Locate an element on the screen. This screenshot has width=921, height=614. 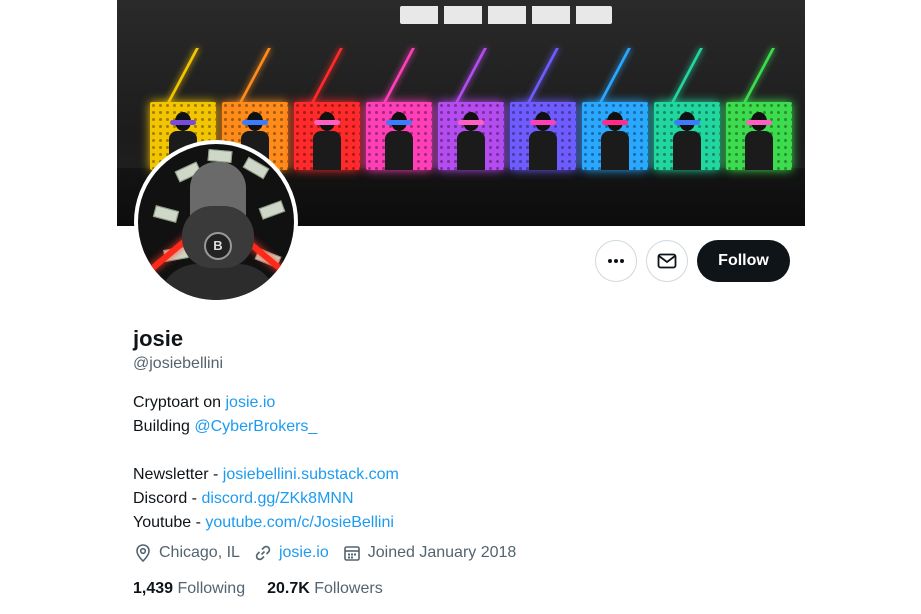
bio-line: Cryptoart on josie.io is located at coordinates (266, 403).